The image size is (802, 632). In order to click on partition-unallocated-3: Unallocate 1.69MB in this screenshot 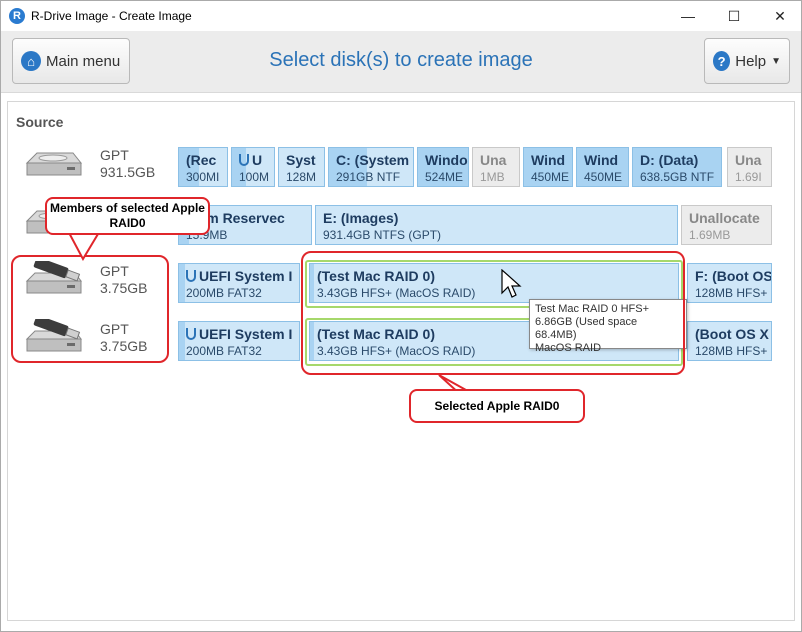, I will do `click(726, 225)`.